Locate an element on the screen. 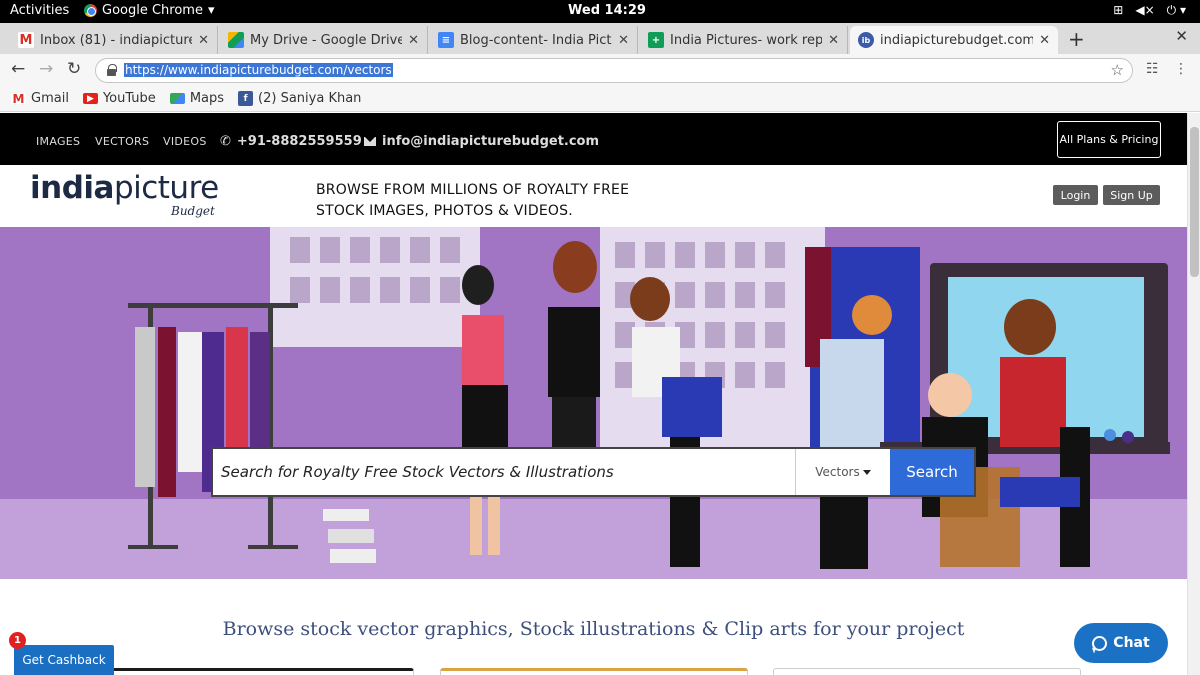 This screenshot has height=675, width=1200. bookmark-maps: Maps is located at coordinates (197, 98).